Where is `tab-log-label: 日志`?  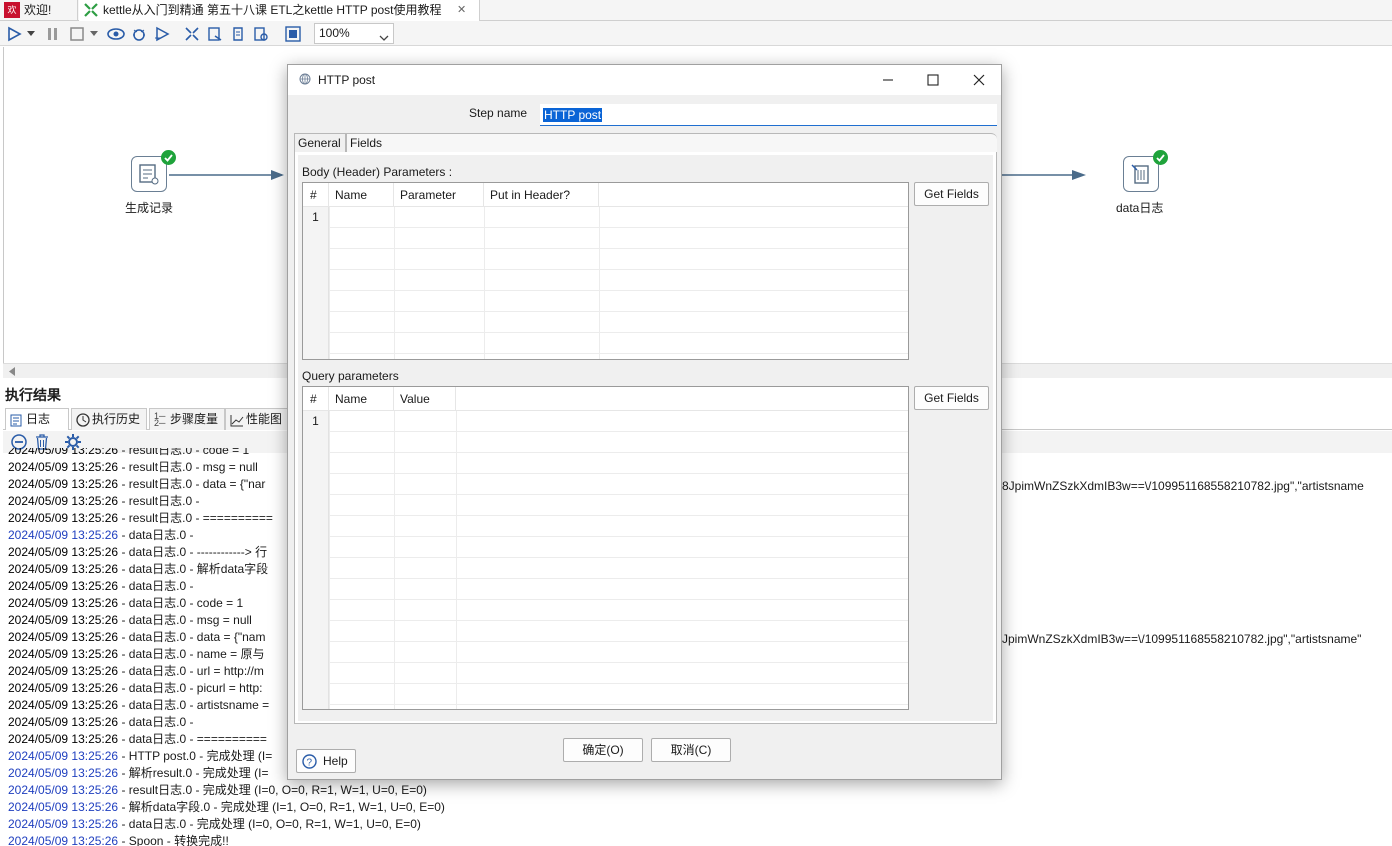
tab-log-label: 日志 is located at coordinates (38, 419).